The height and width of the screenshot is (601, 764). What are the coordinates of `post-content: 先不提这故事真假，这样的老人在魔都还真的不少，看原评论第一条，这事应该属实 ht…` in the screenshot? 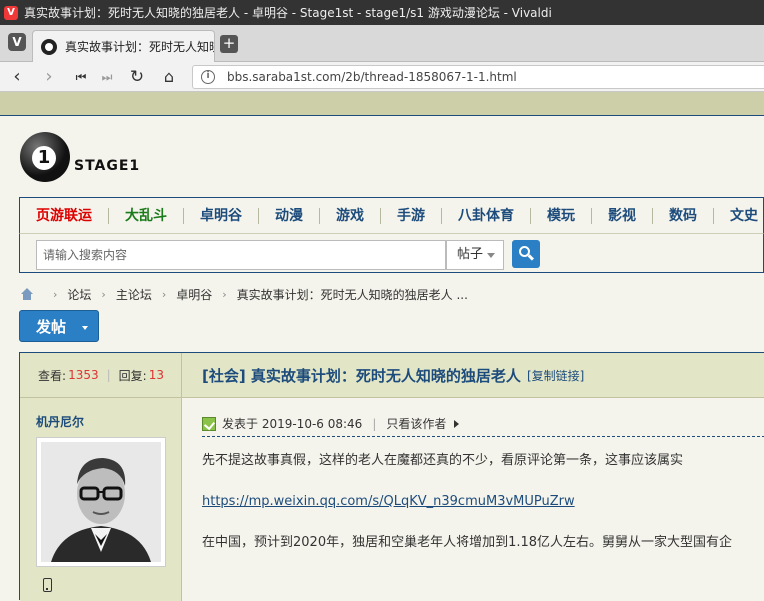 It's located at (483, 502).